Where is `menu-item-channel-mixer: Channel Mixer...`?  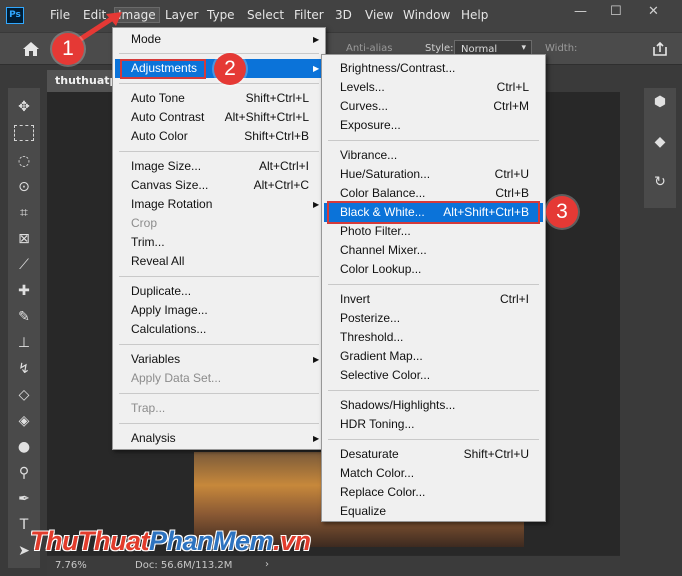
menu-item-channel-mixer: Channel Mixer... is located at coordinates (433, 250).